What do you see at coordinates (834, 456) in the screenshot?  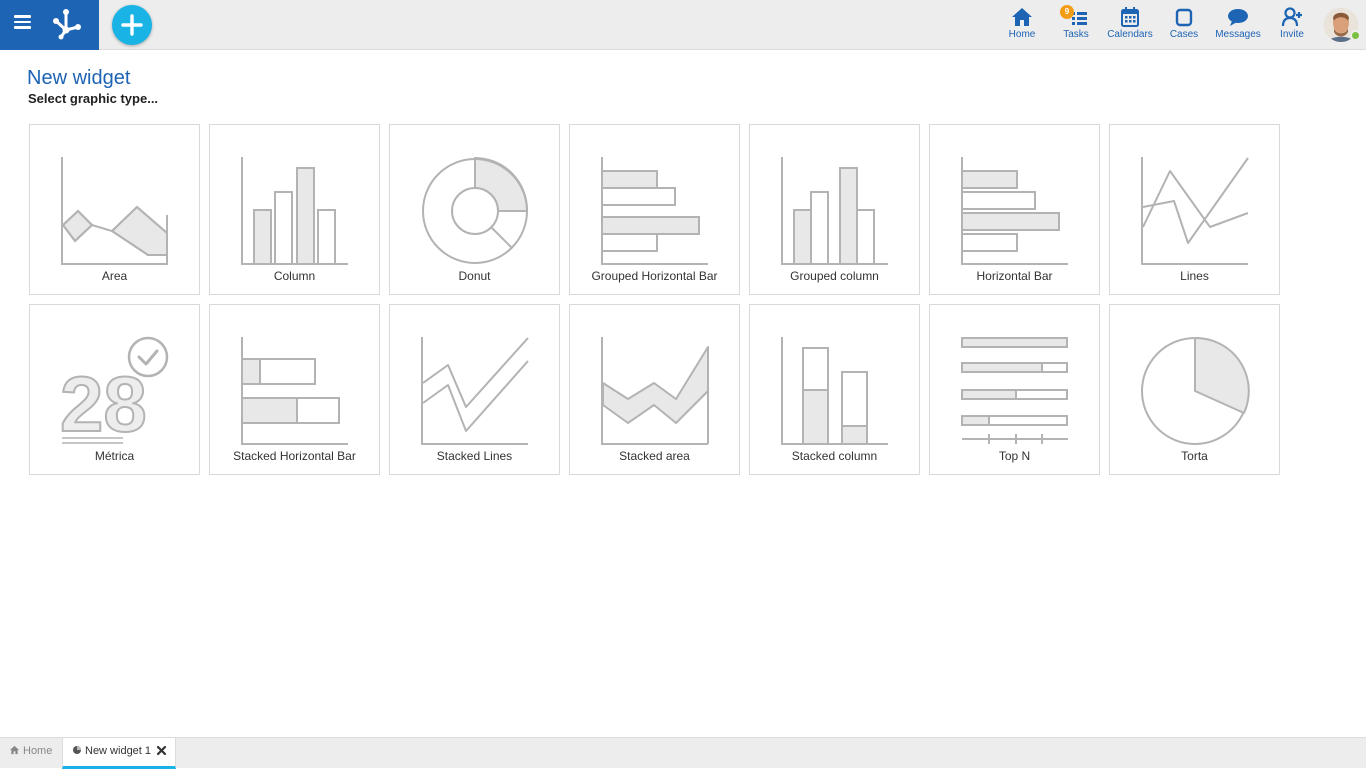 I see `widget-type-label: Stacked column` at bounding box center [834, 456].